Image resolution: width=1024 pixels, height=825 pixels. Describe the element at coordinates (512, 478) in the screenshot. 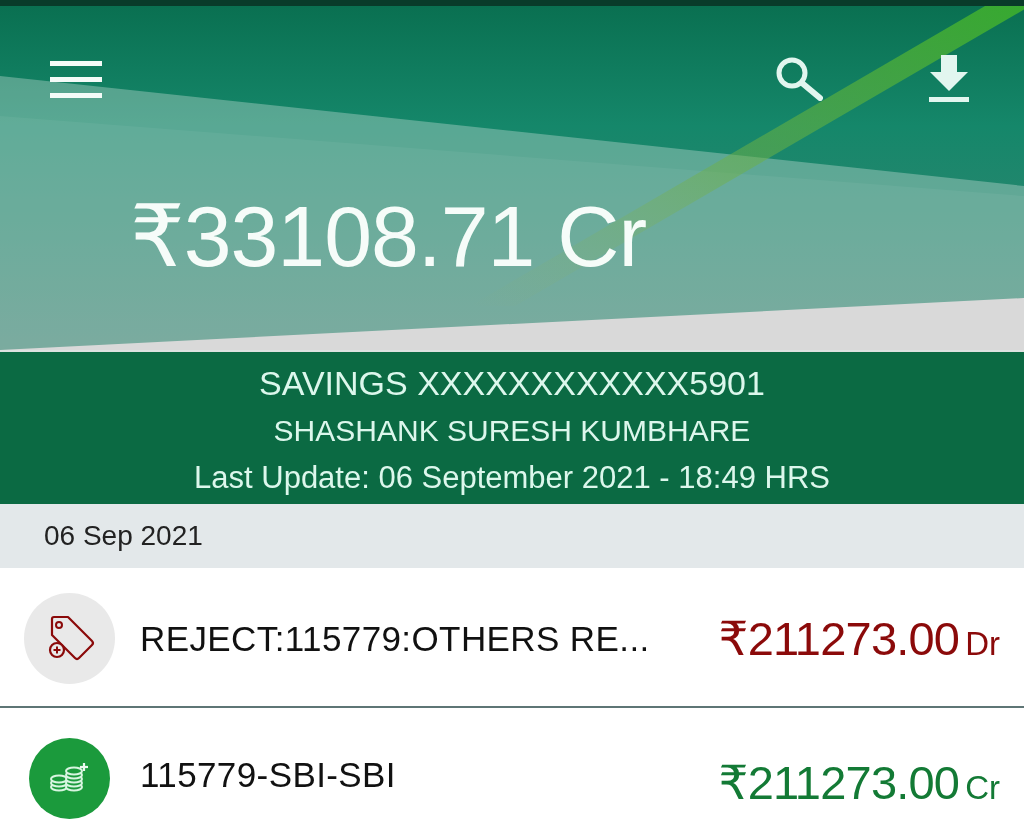

I see `last-update-text: Last Update: 06 September 2021 - 18:49 HRS` at that location.